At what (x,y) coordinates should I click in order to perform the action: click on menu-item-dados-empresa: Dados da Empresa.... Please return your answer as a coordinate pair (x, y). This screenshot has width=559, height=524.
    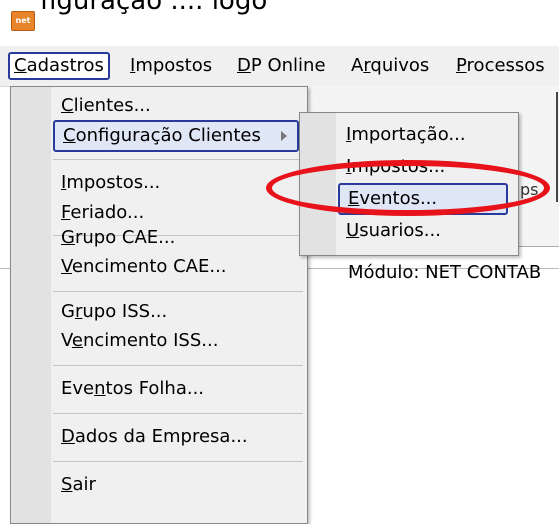
    Looking at the image, I should click on (154, 437).